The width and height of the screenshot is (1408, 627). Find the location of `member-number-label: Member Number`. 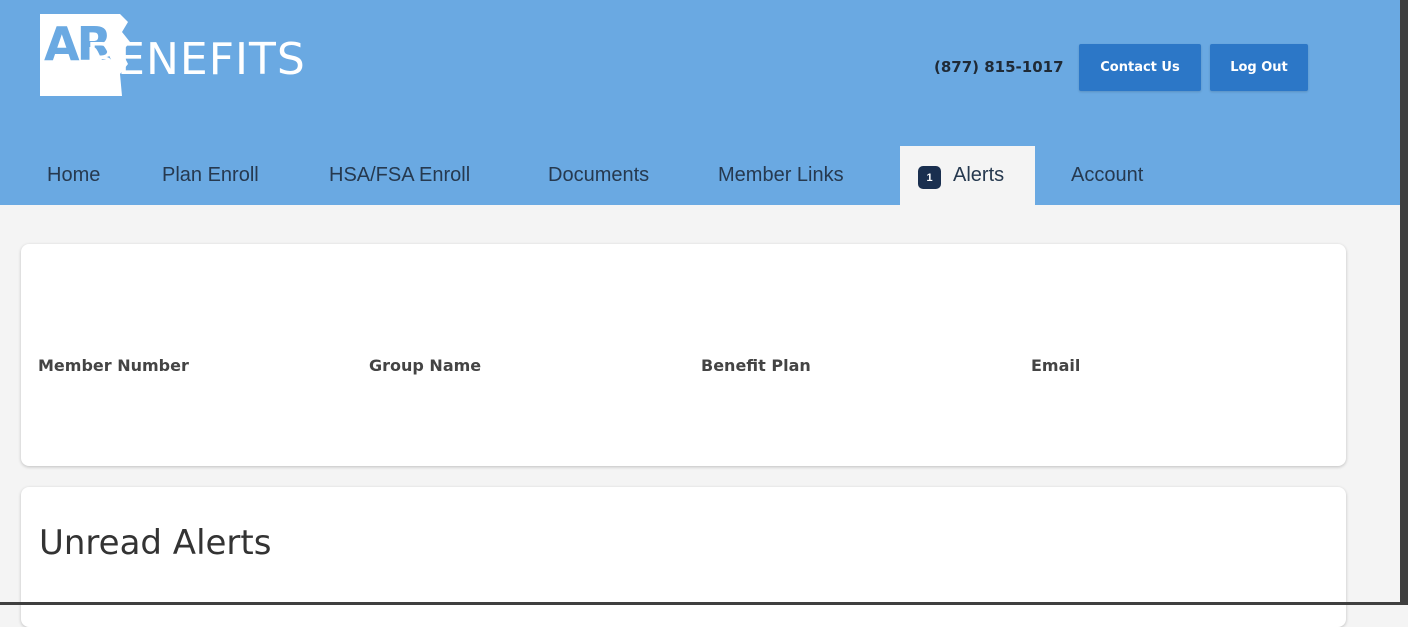

member-number-label: Member Number is located at coordinates (113, 365).